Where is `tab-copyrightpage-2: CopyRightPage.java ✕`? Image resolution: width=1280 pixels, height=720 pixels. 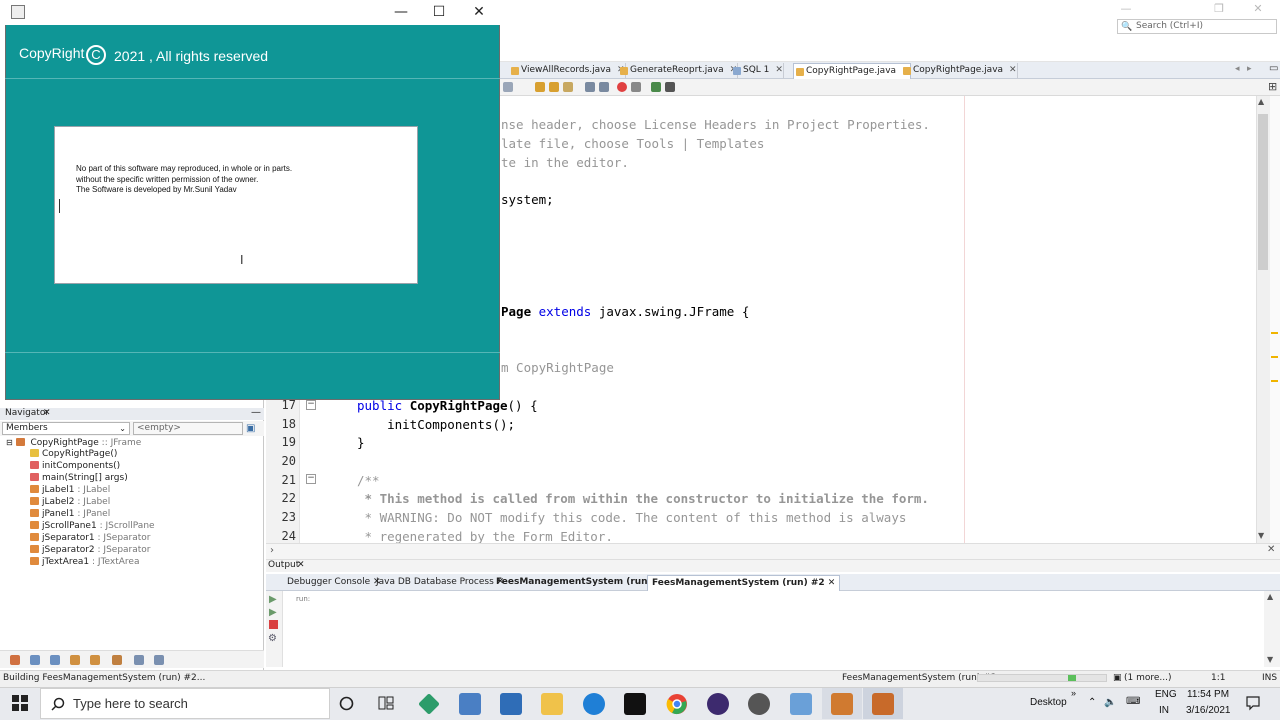
tab-copyrightpage-2: CopyRightPage.java ✕ is located at coordinates (959, 71).